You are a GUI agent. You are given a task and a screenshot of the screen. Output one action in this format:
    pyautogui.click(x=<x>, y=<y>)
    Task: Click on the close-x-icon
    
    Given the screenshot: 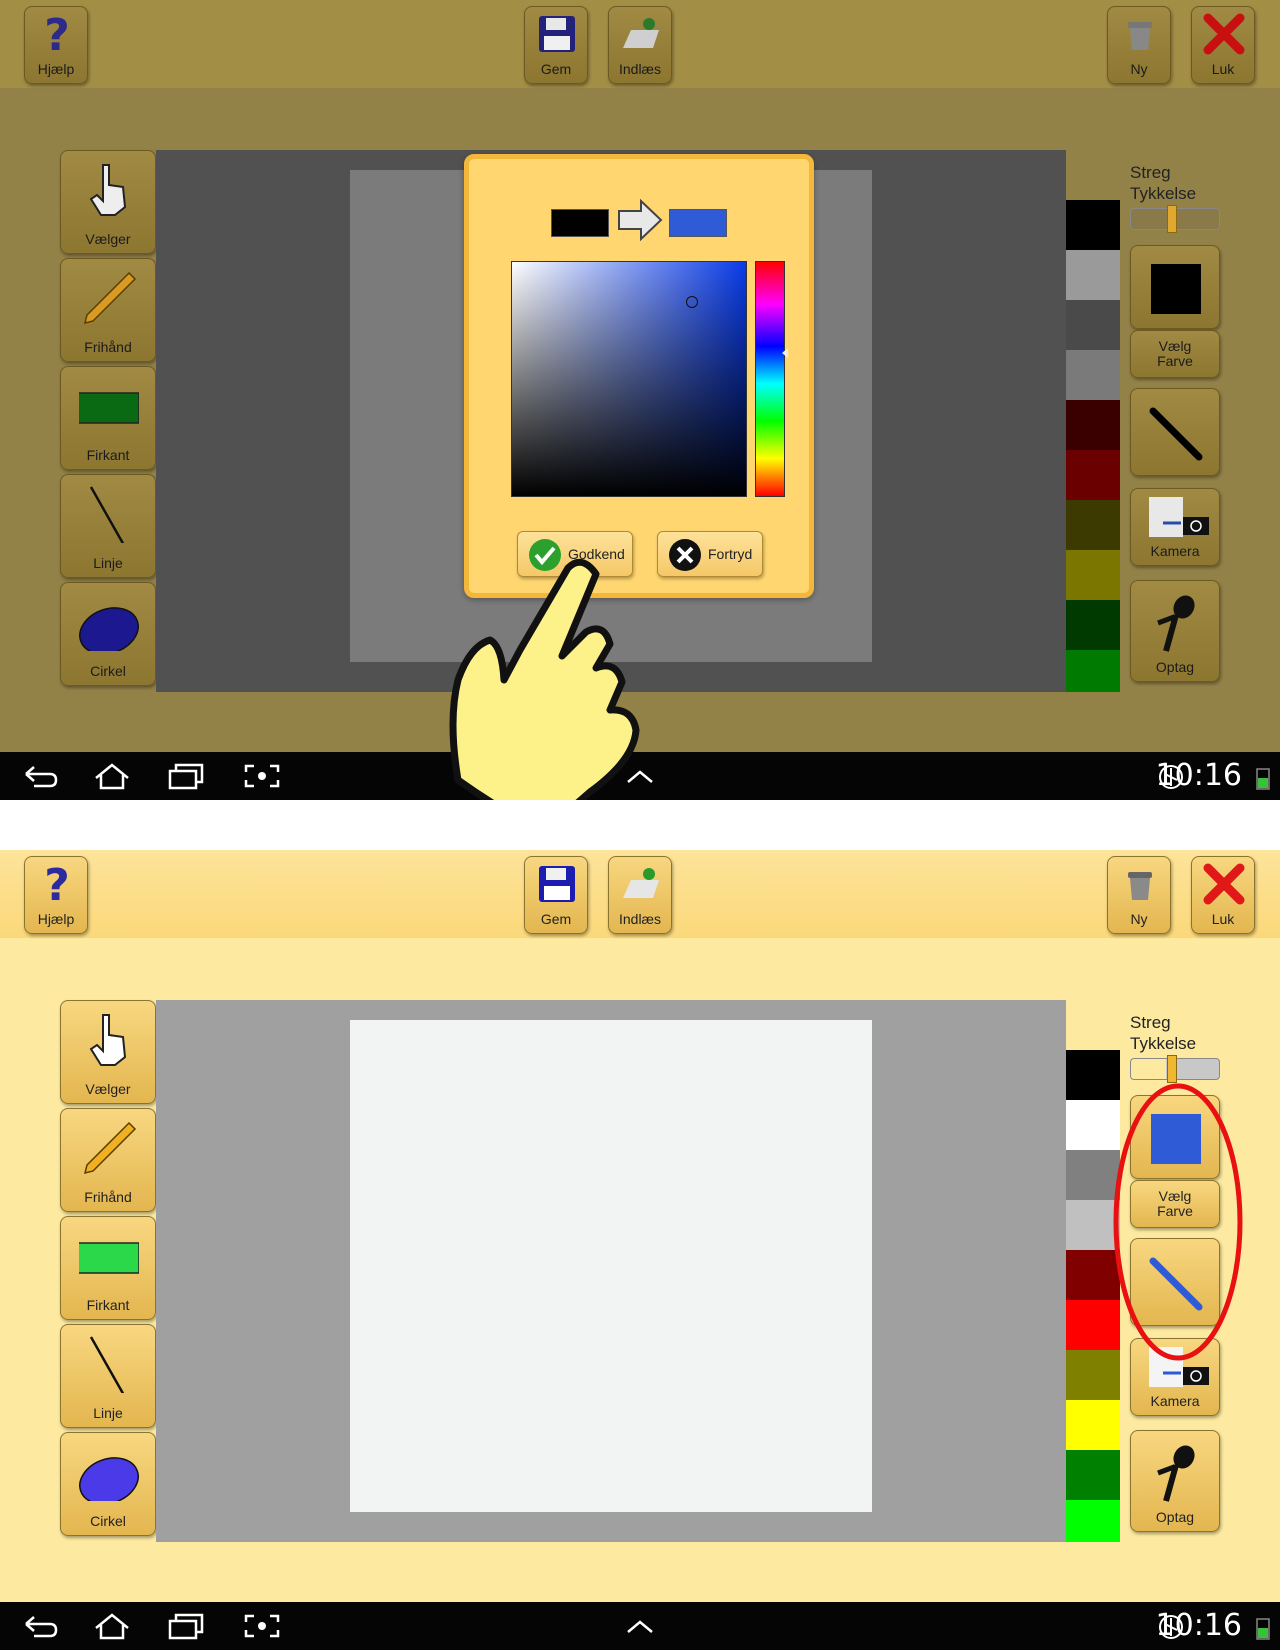 What is the action you would take?
    pyautogui.click(x=1224, y=34)
    